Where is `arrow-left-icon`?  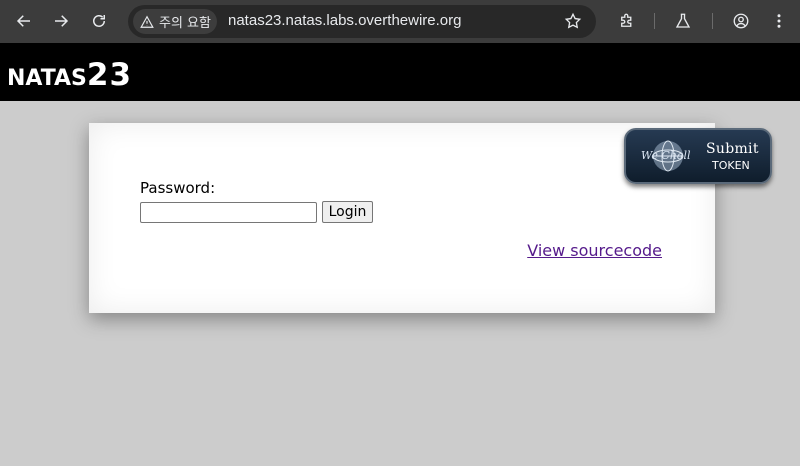
arrow-left-icon is located at coordinates (23, 21).